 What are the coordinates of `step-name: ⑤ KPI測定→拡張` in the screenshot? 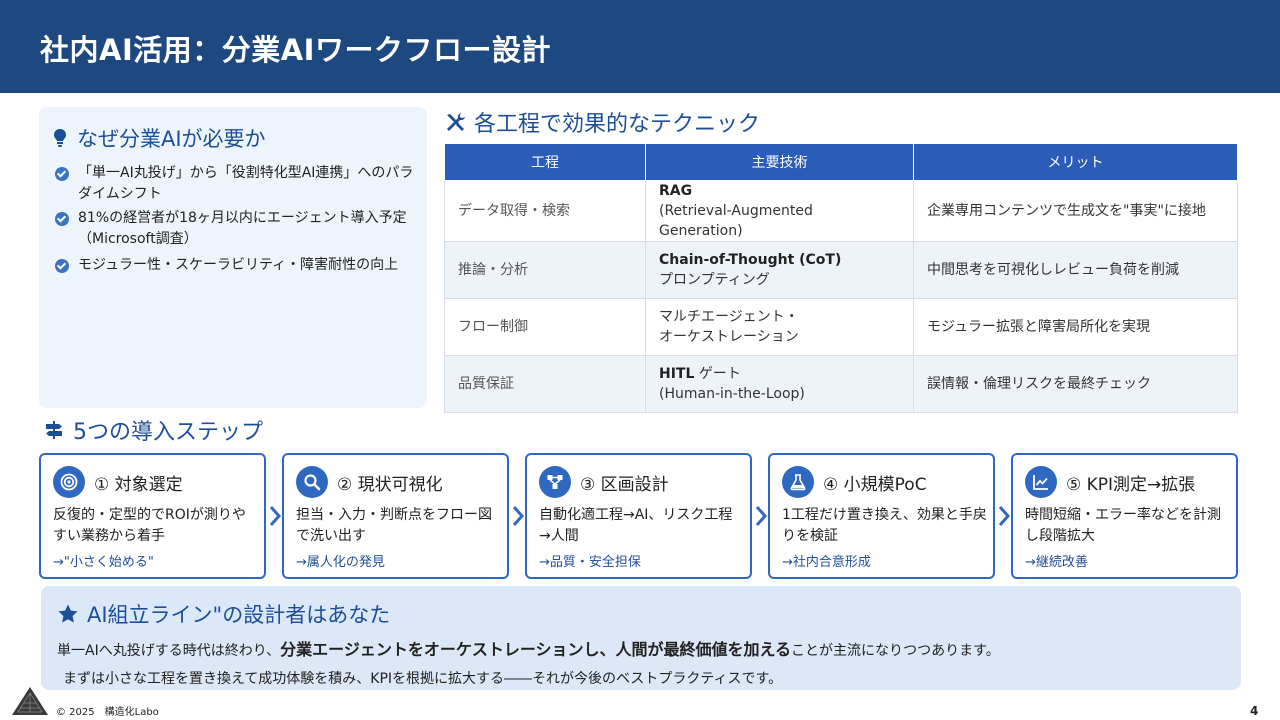 It's located at (1131, 484).